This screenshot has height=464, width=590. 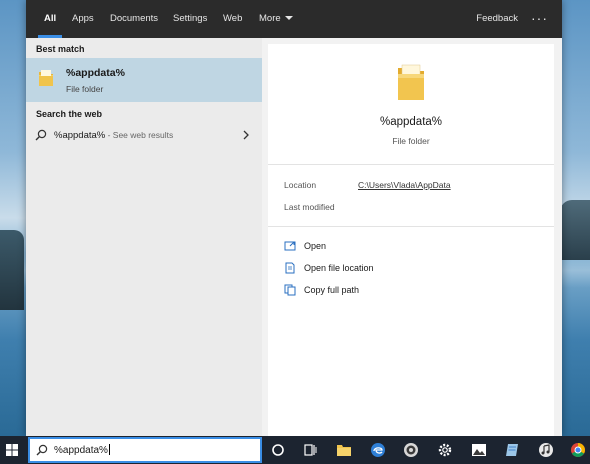 I want to click on last-modified-label: Last modified, so click(x=309, y=207).